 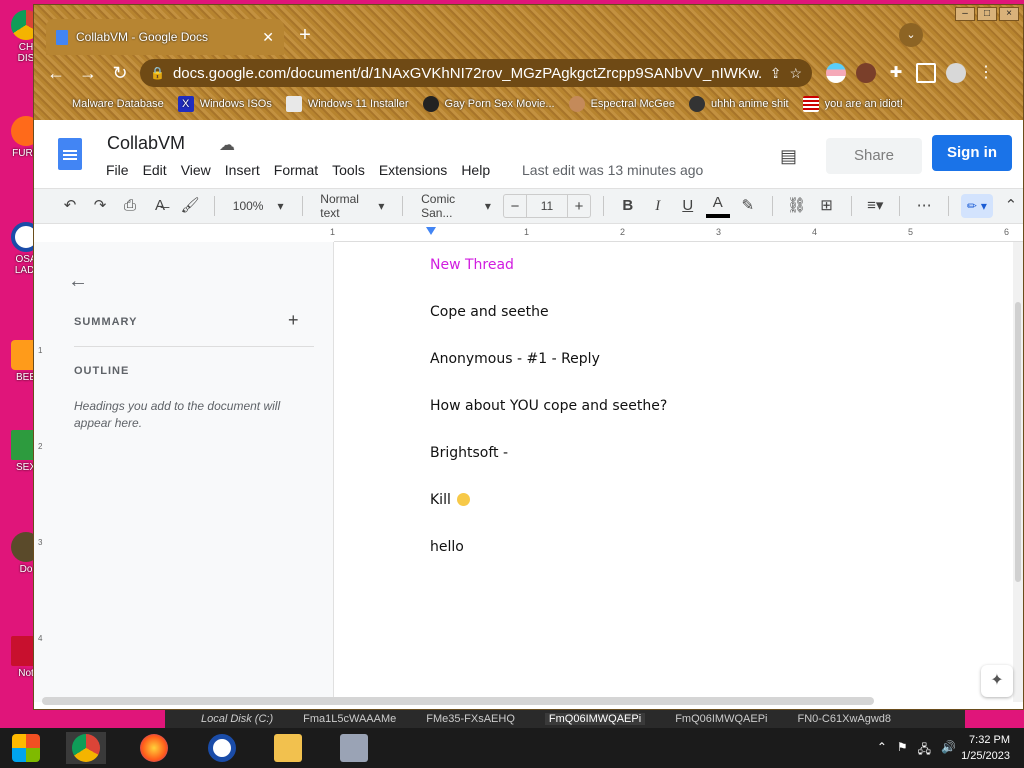 I want to click on sign-in-button: Sign in, so click(x=972, y=153).